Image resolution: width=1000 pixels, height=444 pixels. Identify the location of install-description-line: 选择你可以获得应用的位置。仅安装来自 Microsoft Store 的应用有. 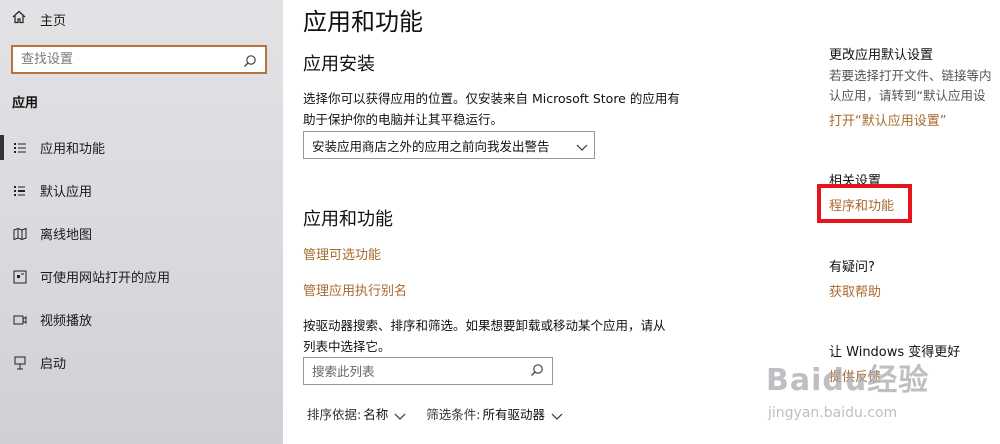
(491, 98).